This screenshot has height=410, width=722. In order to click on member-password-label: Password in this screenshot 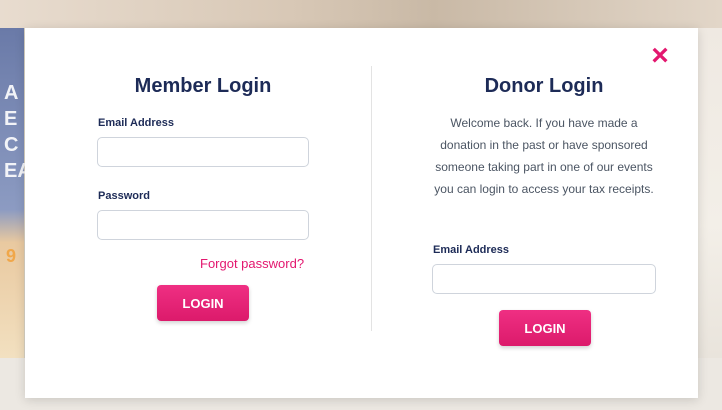, I will do `click(124, 196)`.